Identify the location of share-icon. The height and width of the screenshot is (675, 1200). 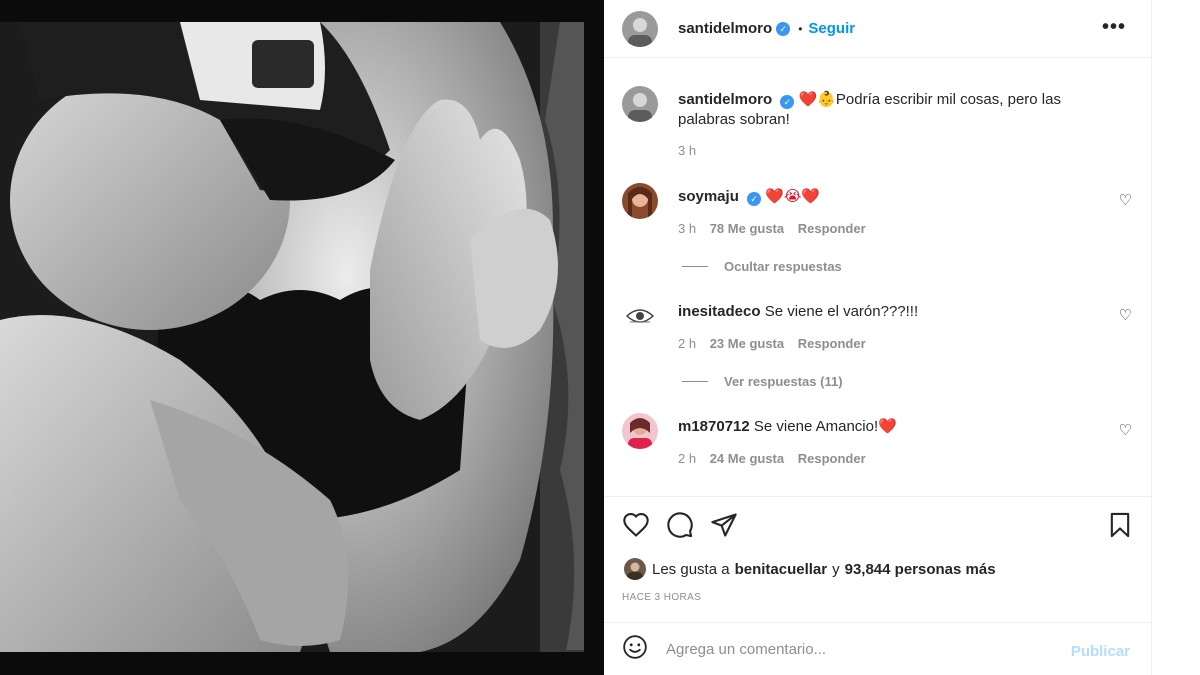
(724, 527).